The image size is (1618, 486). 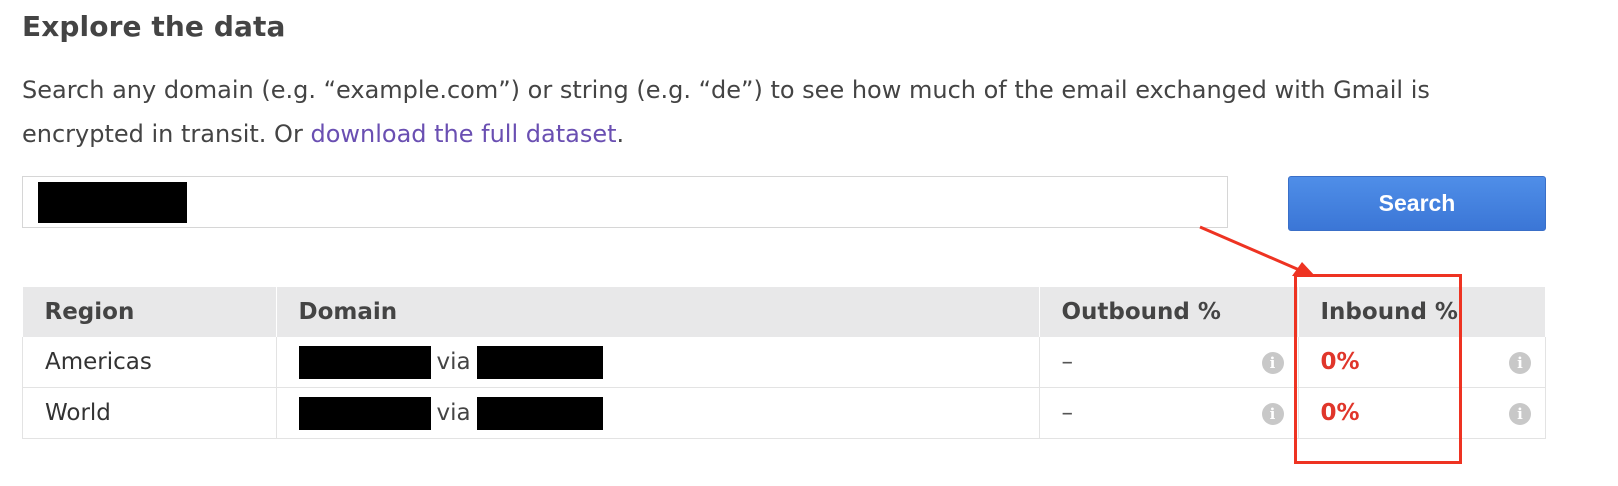 I want to click on header-outbound: Outbound %, so click(x=1169, y=312).